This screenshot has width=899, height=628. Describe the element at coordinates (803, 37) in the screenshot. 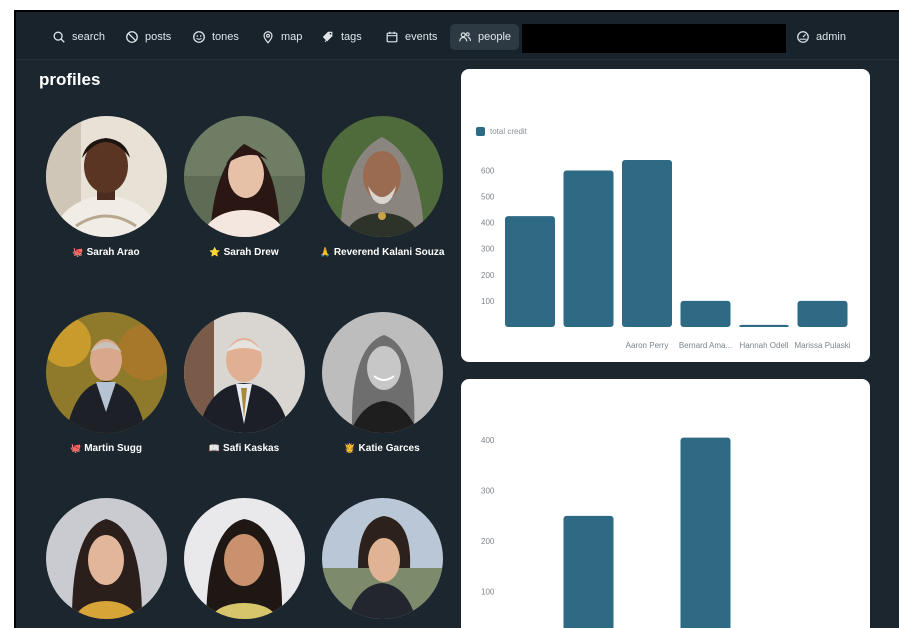

I see `dashboard-gauge-icon` at that location.